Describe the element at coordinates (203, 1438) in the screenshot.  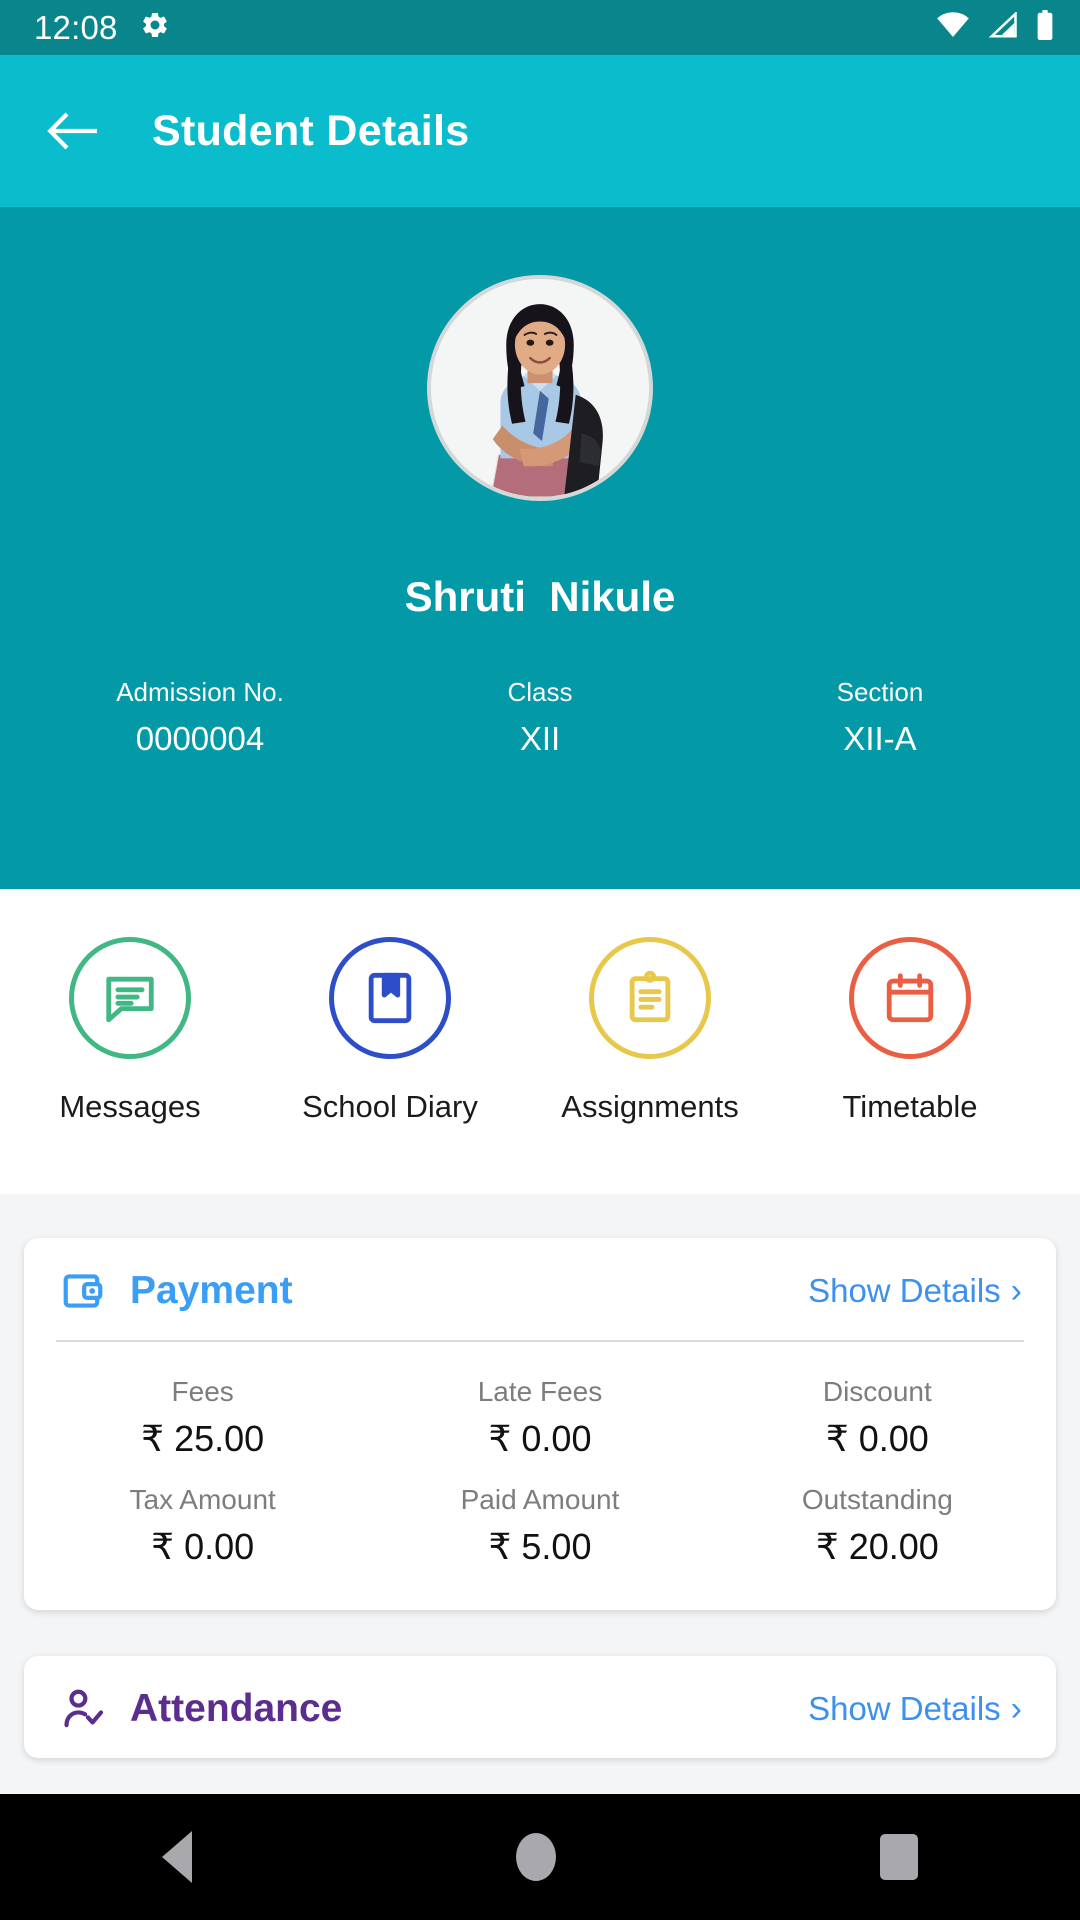
I see `cell-value: ₹ 25.00` at that location.